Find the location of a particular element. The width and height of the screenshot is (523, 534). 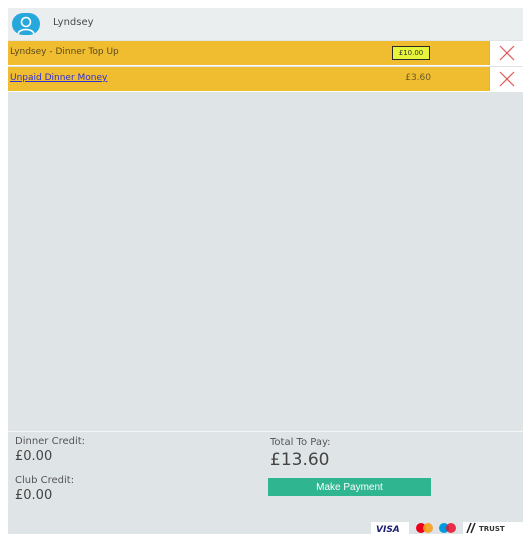

item-label: Lyndsey - Dinner Top Up is located at coordinates (64, 52).